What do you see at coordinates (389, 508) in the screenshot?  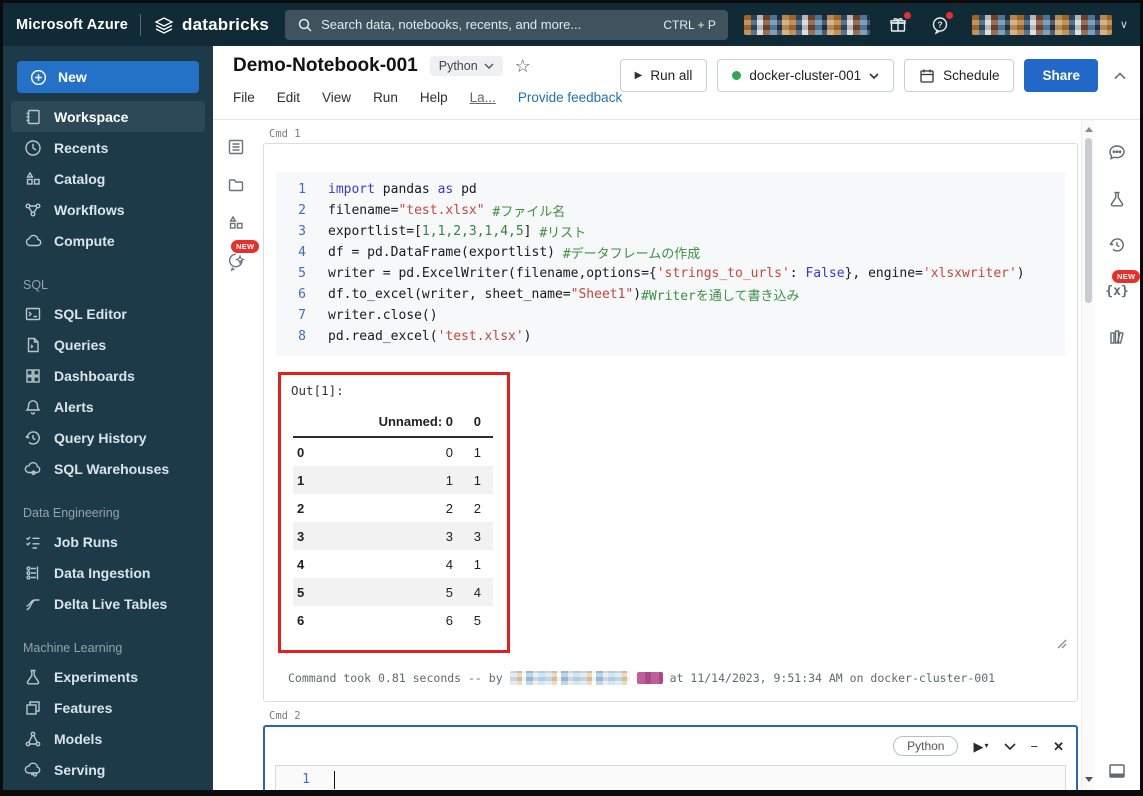 I see `table-row: 222` at bounding box center [389, 508].